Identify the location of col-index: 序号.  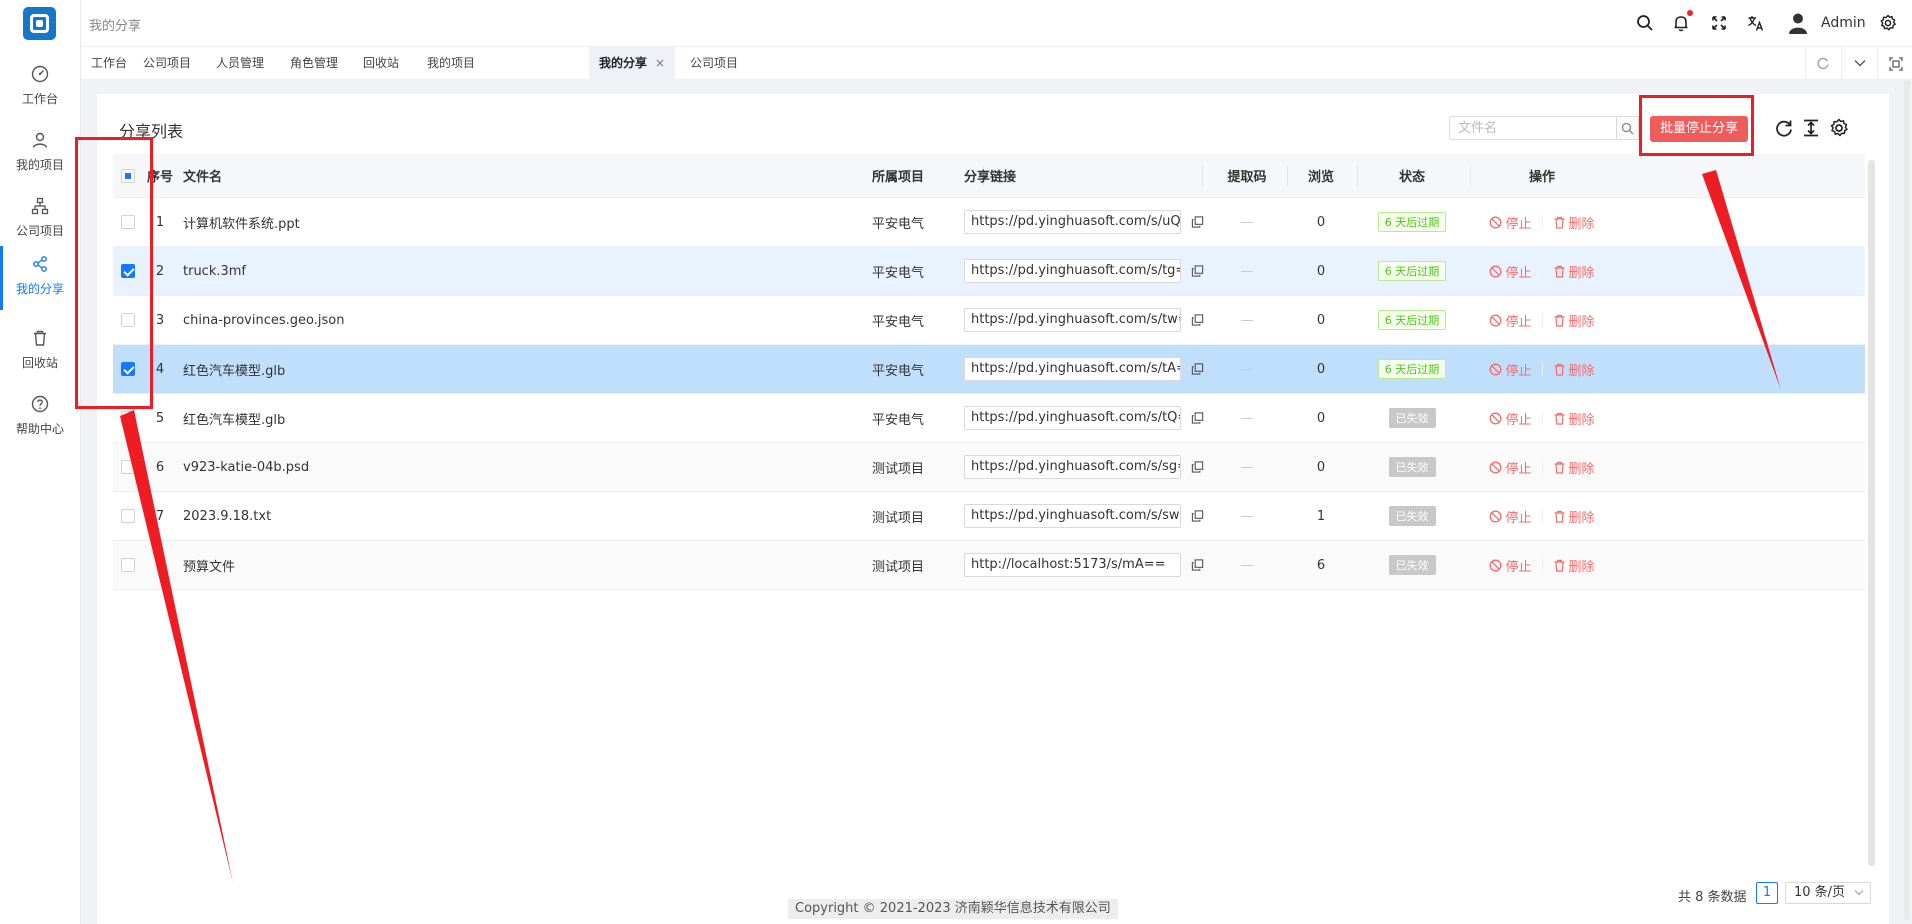
(159, 177).